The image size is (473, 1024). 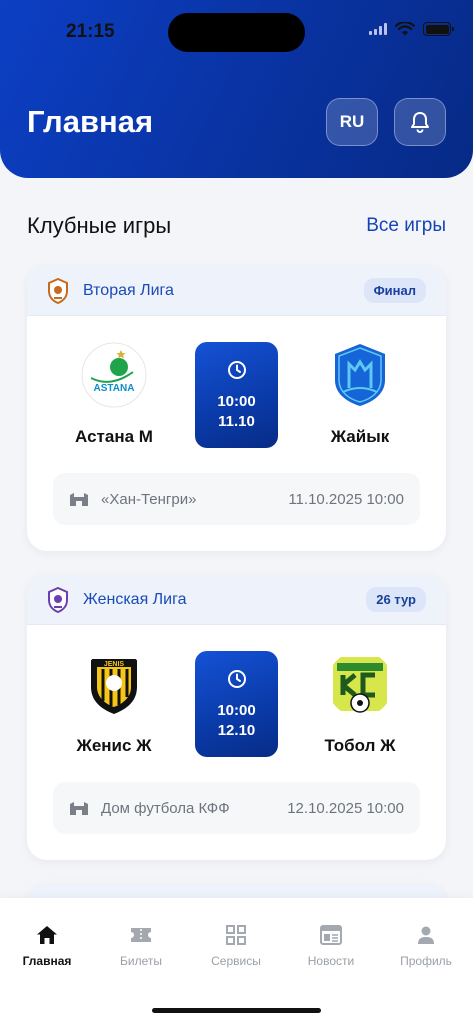 I want to click on ticket-icon, so click(x=141, y=935).